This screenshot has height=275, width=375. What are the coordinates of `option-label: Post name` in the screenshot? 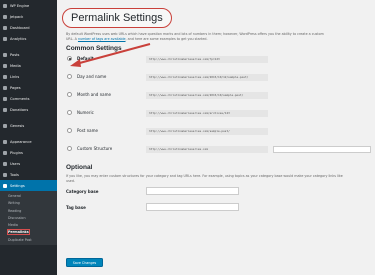 It's located at (87, 130).